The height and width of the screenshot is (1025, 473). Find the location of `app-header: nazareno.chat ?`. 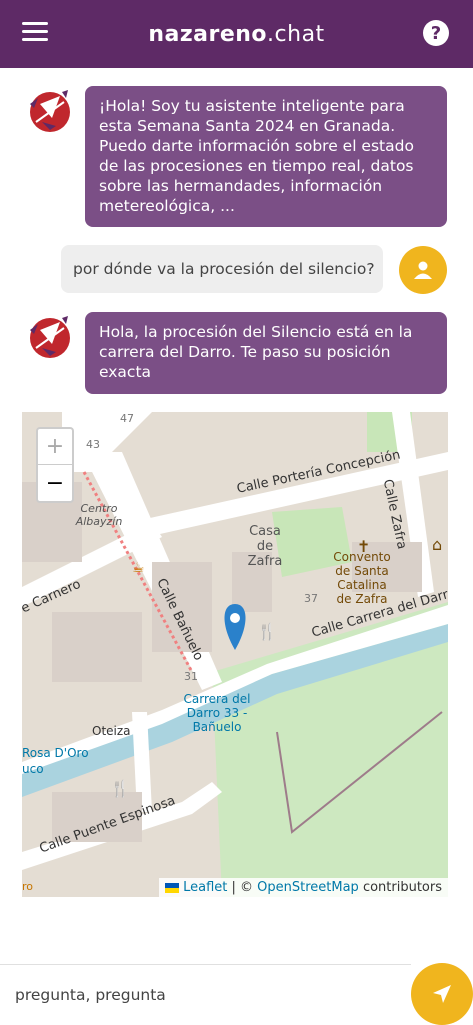

app-header: nazareno.chat ? is located at coordinates (236, 34).